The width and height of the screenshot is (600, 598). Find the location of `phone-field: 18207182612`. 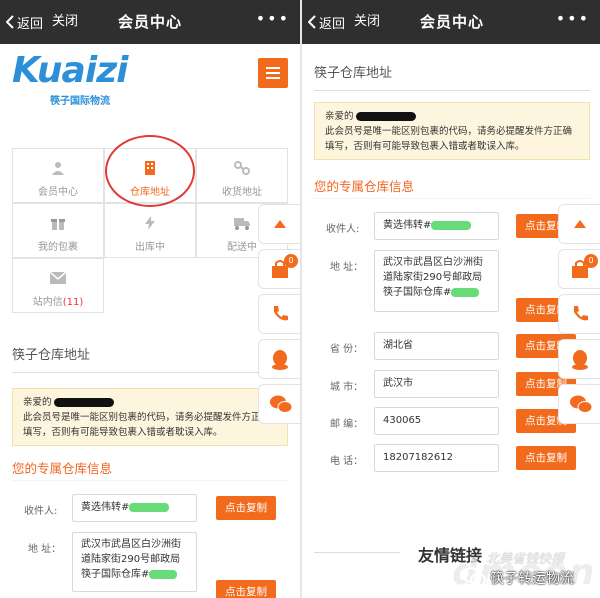

phone-field: 18207182612 is located at coordinates (436, 458).